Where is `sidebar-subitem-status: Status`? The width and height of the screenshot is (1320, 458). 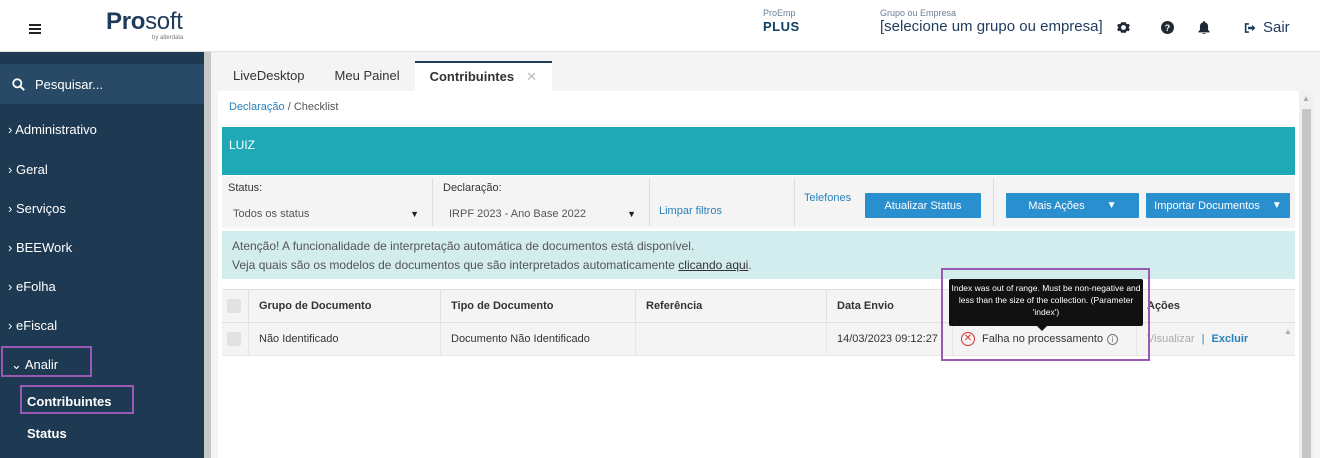 sidebar-subitem-status: Status is located at coordinates (47, 433).